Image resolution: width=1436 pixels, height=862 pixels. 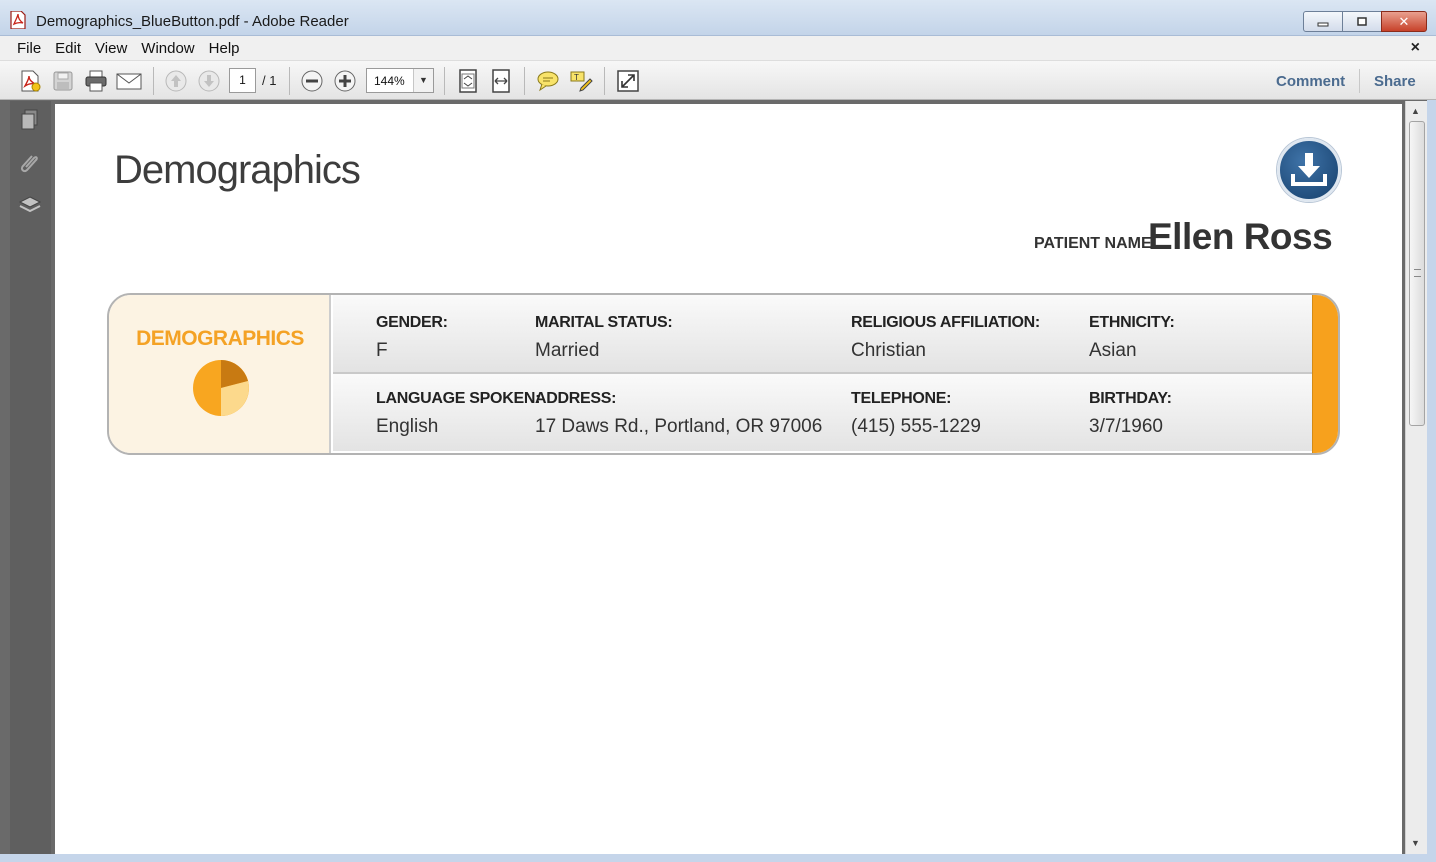 I want to click on language-value: English, so click(x=407, y=426).